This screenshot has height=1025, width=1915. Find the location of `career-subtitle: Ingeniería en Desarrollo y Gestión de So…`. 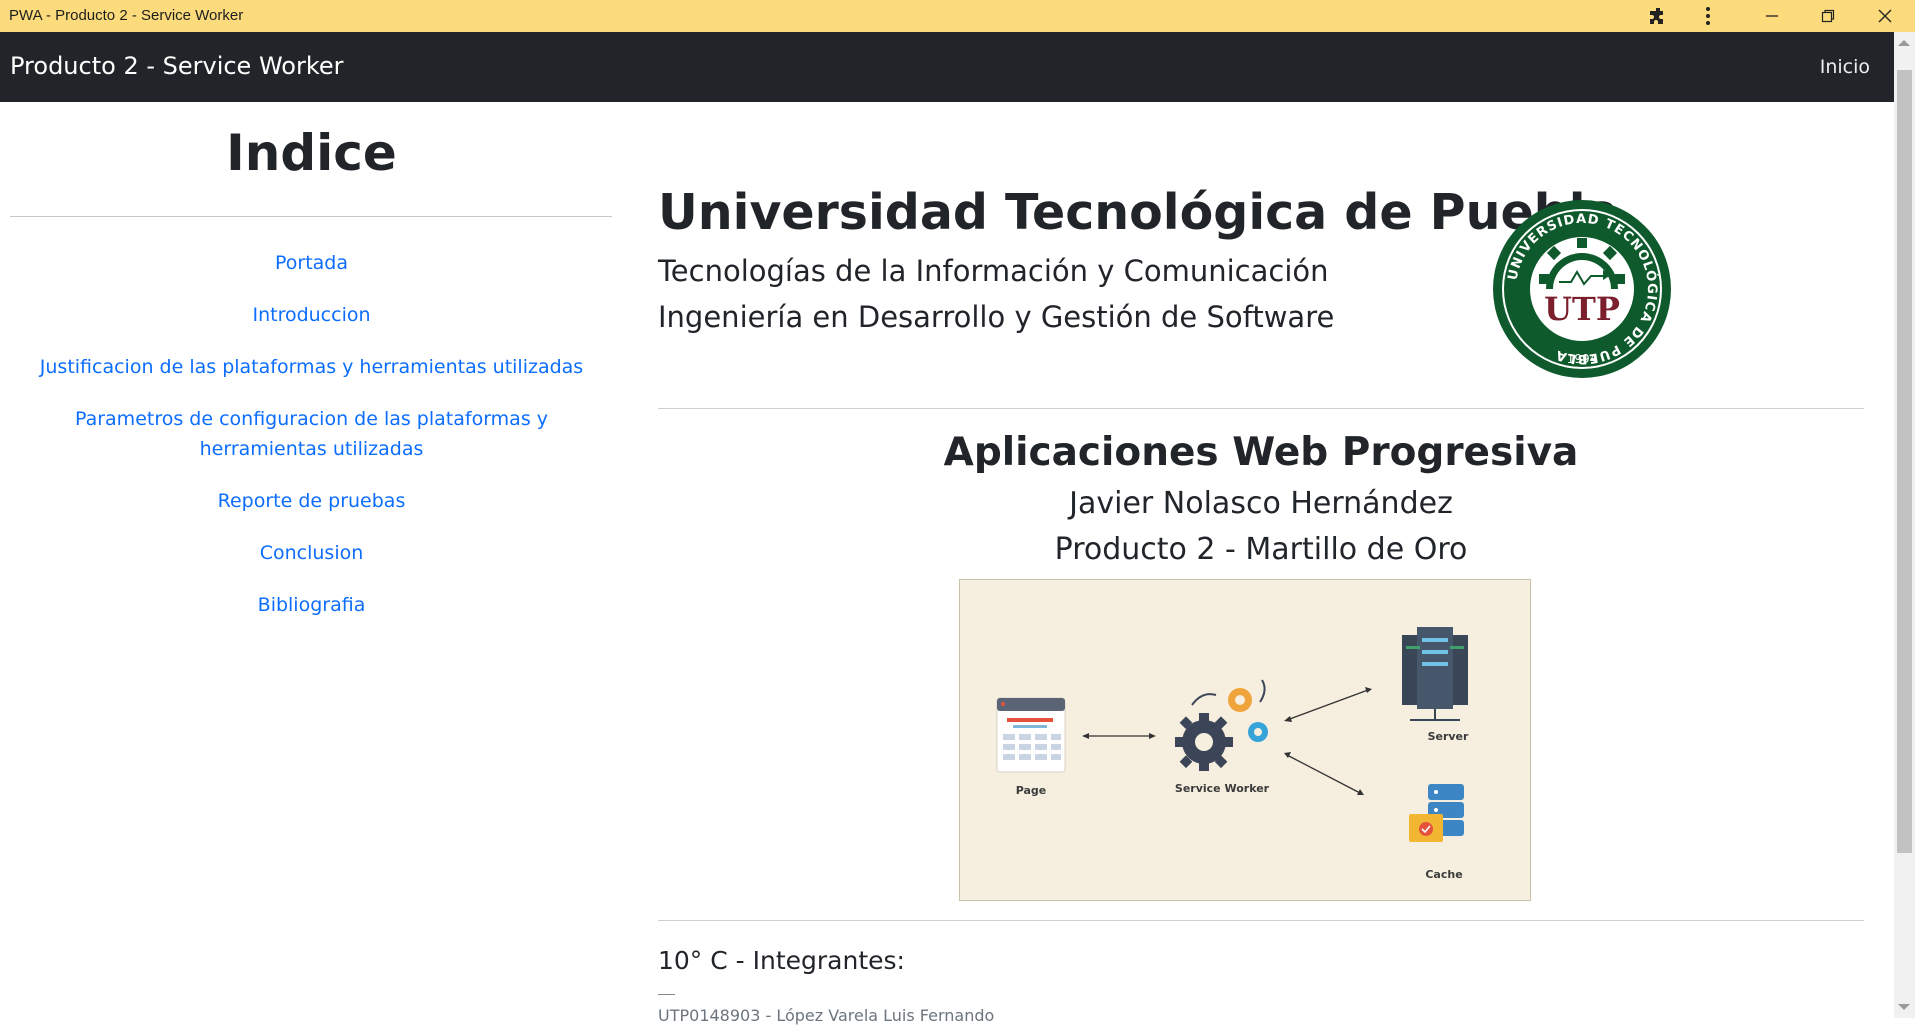

career-subtitle: Ingeniería en Desarrollo y Gestión de So… is located at coordinates (996, 317).